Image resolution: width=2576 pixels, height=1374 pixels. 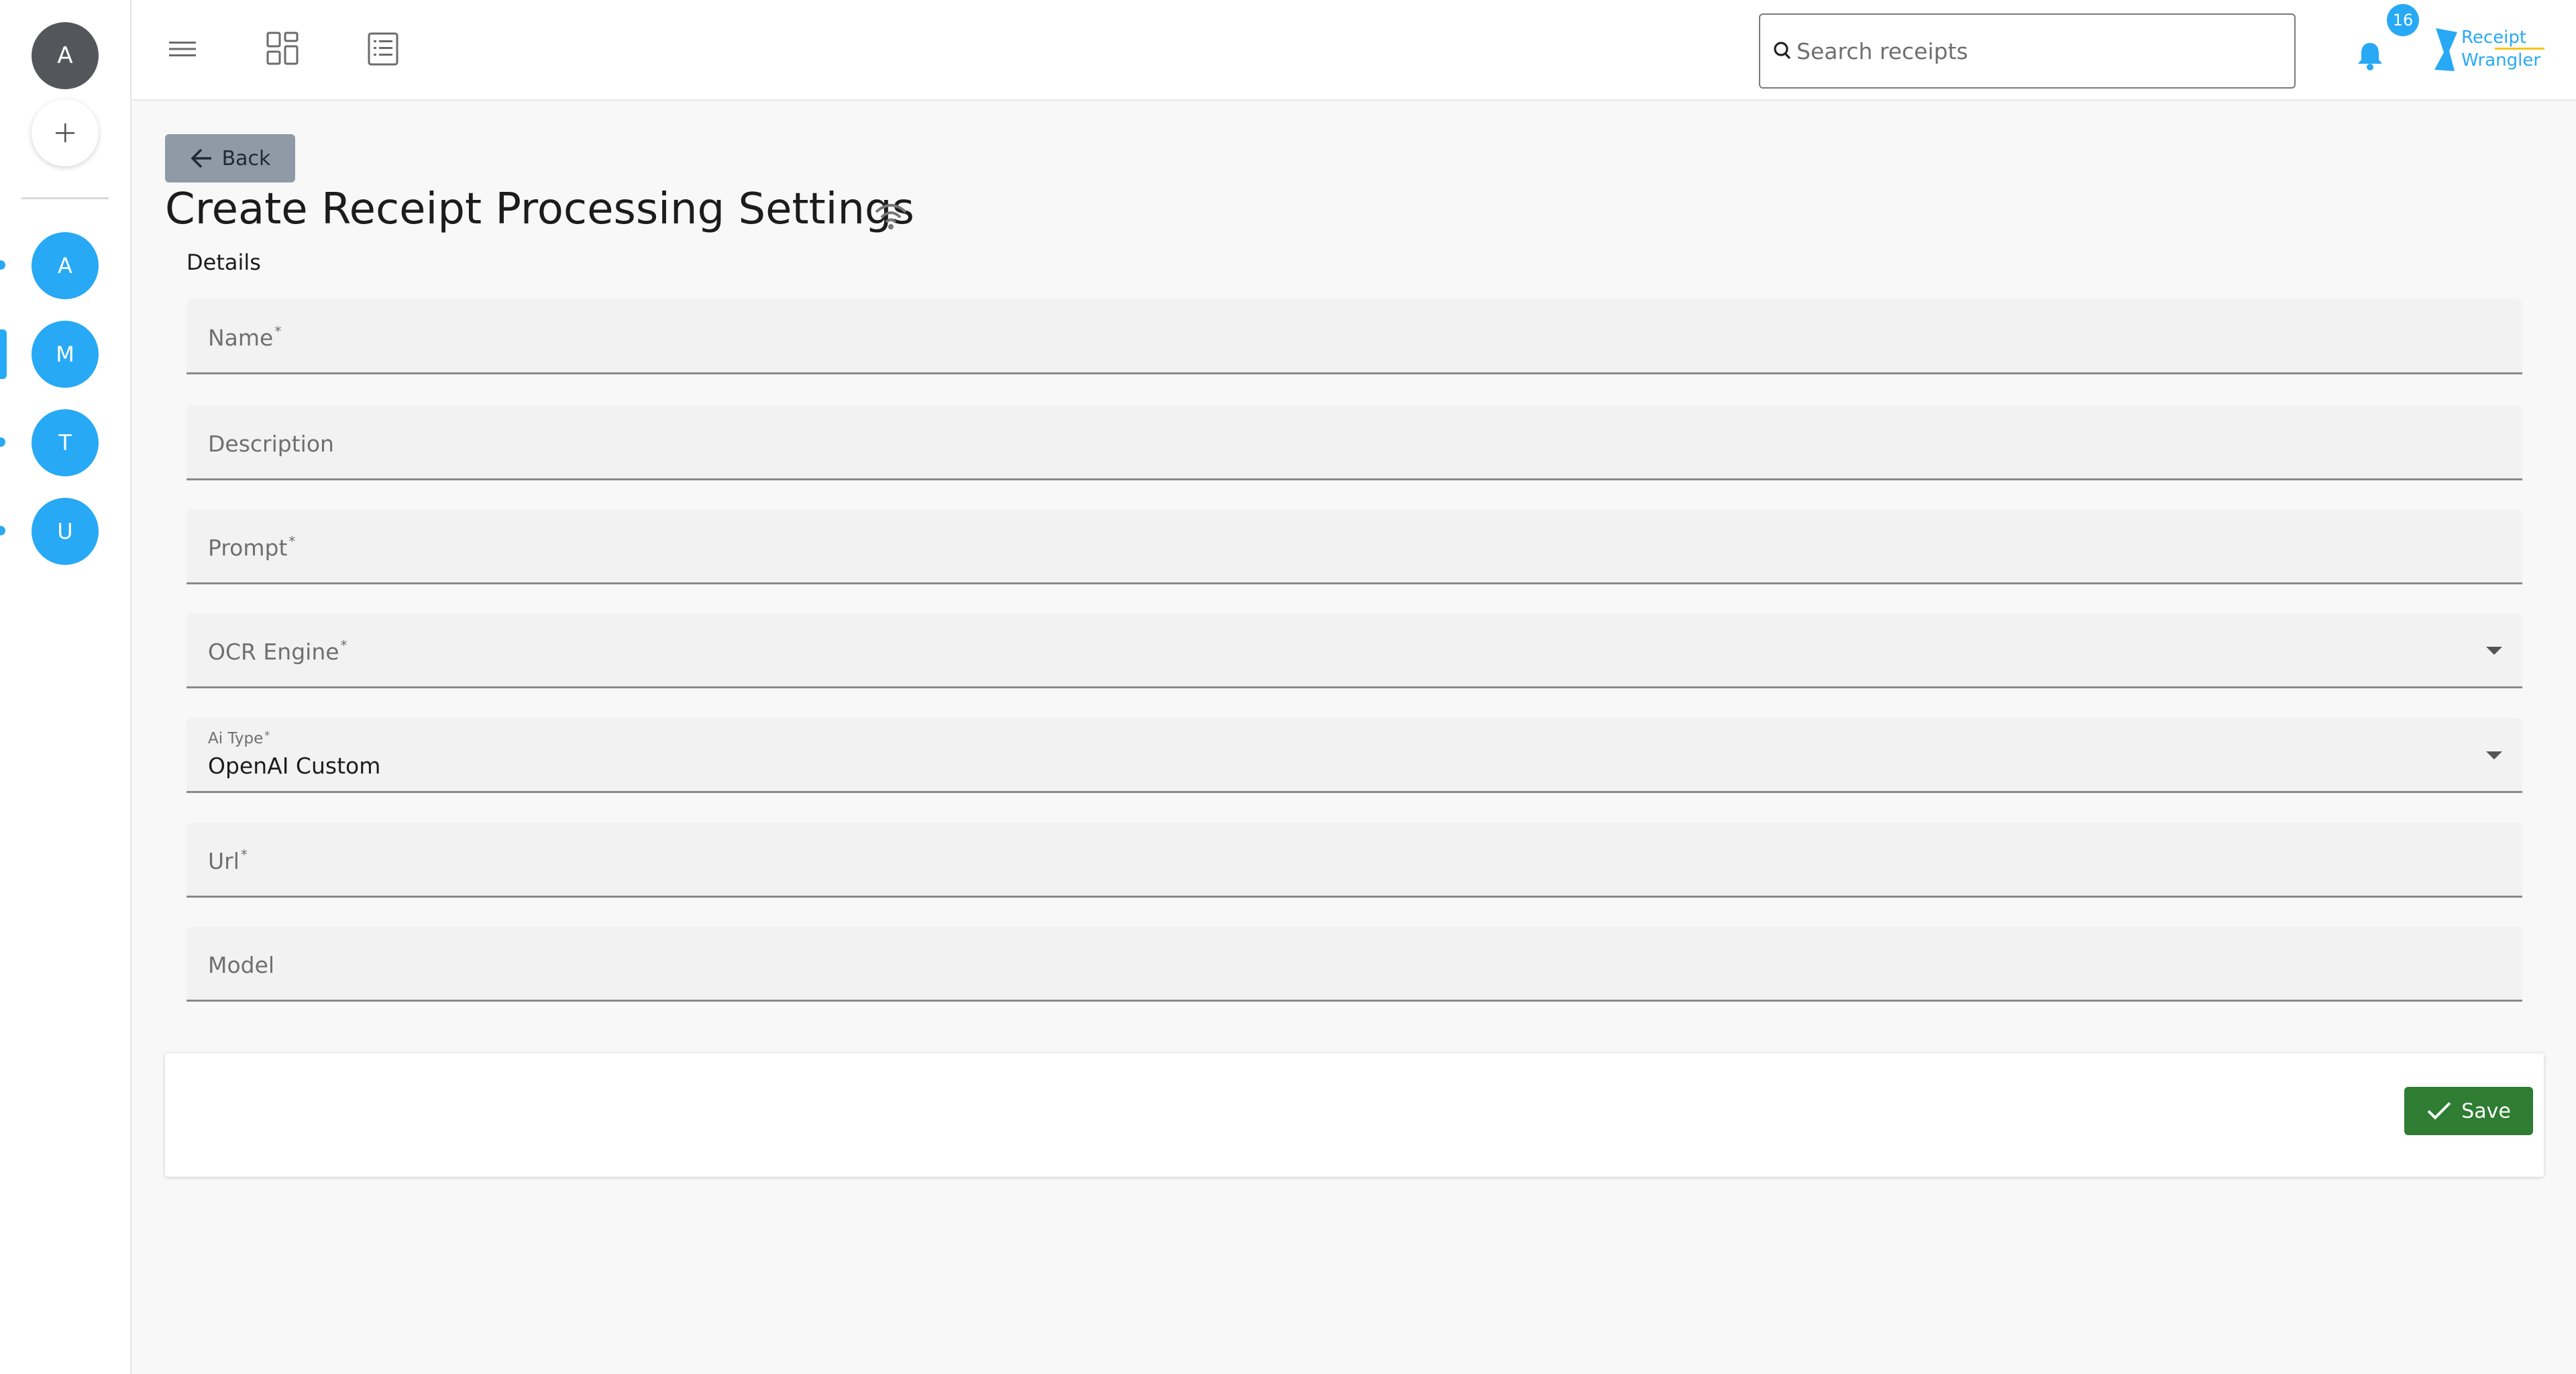 I want to click on notification-count: 16, so click(x=2403, y=20).